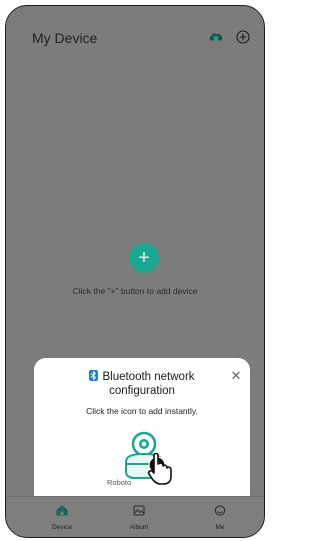  What do you see at coordinates (142, 411) in the screenshot?
I see `modal-subtitle: Click the icon to add instantly.` at bounding box center [142, 411].